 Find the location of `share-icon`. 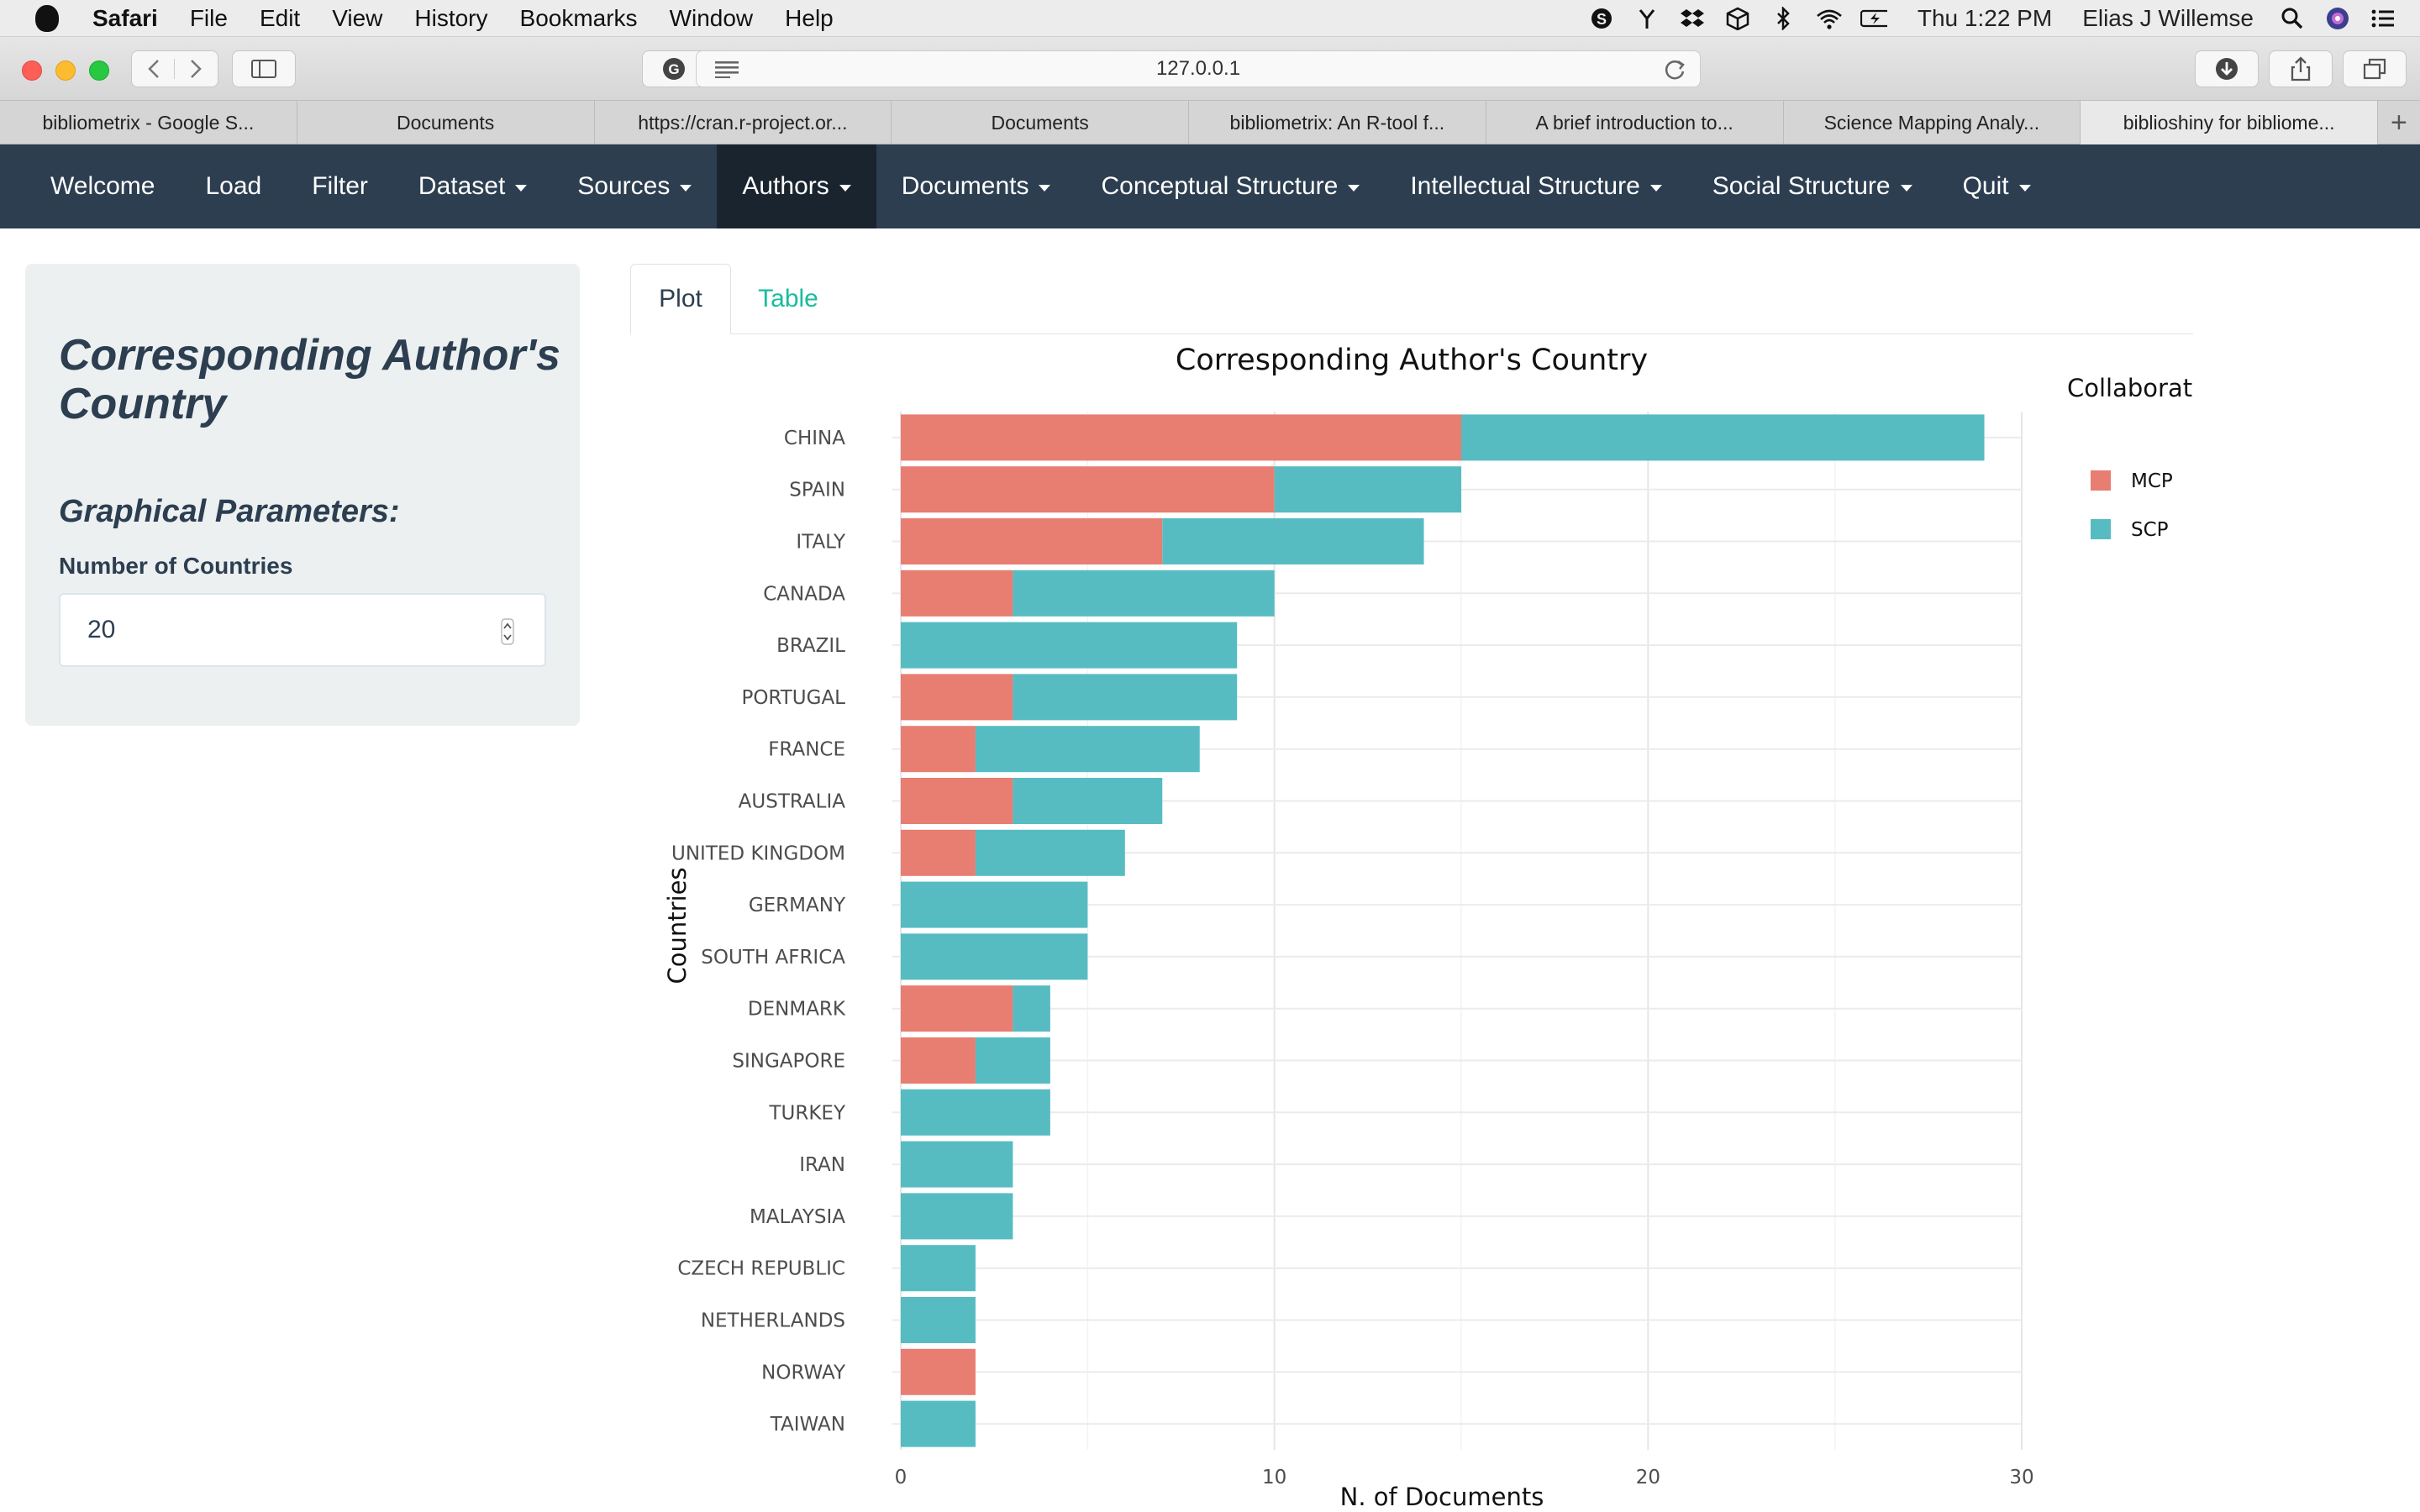

share-icon is located at coordinates (2301, 68).